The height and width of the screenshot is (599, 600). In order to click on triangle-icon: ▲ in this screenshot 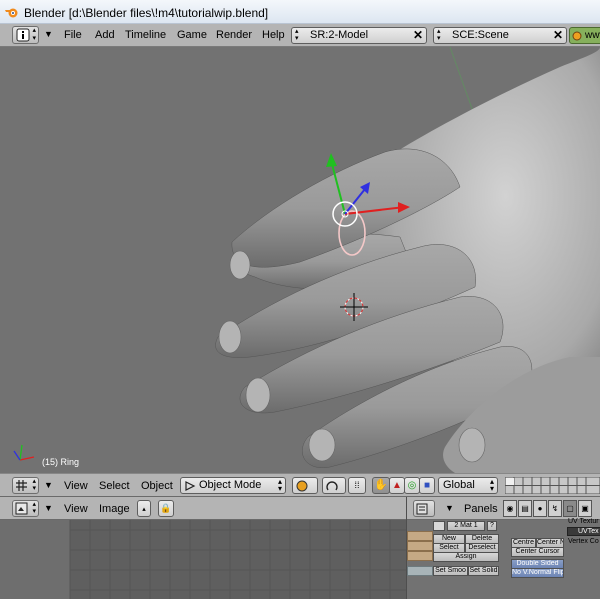, I will do `click(397, 485)`.